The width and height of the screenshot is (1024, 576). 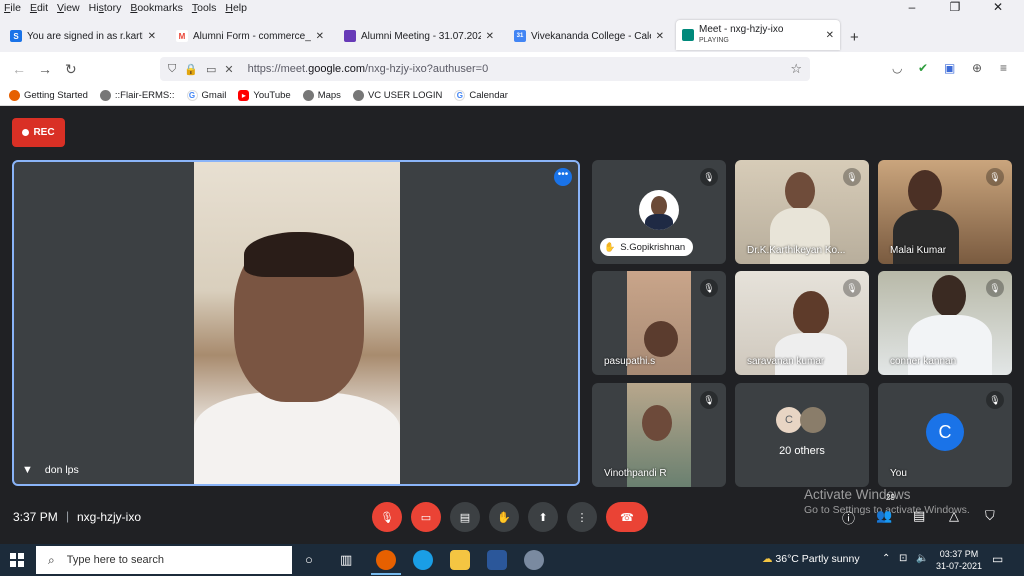 I want to click on self-tile: C 🎙 You, so click(x=945, y=435).